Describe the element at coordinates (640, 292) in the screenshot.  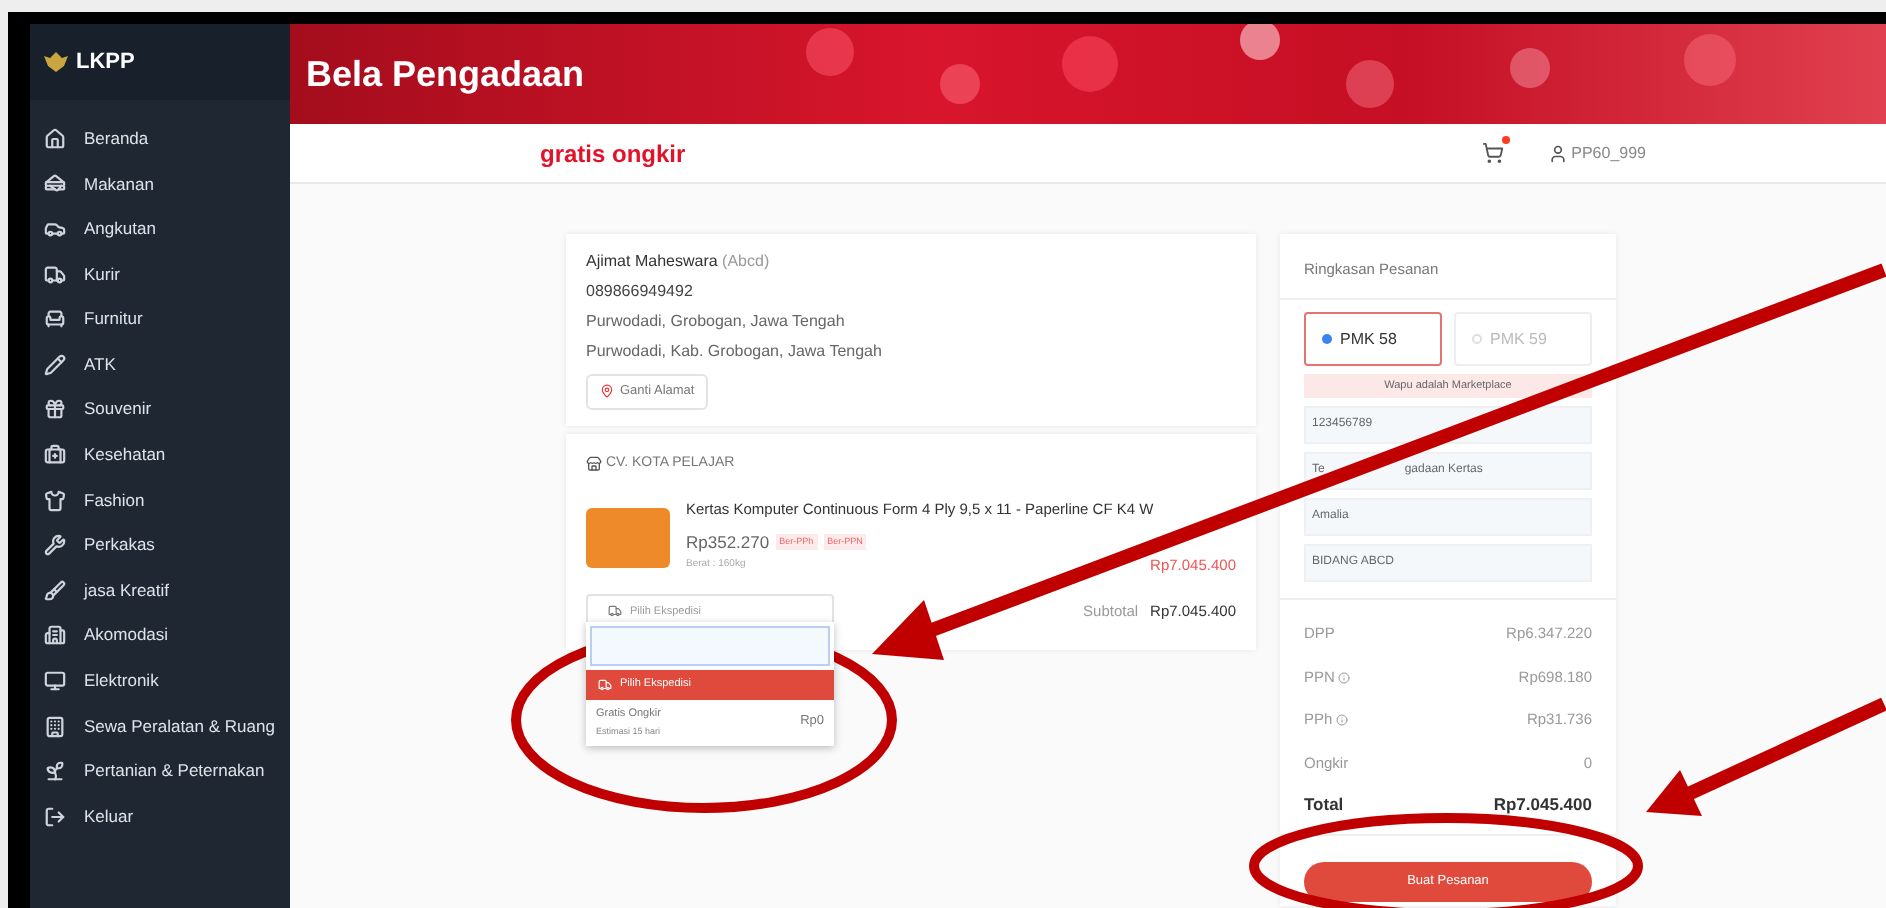
I see `phone-number: 089866949492` at that location.